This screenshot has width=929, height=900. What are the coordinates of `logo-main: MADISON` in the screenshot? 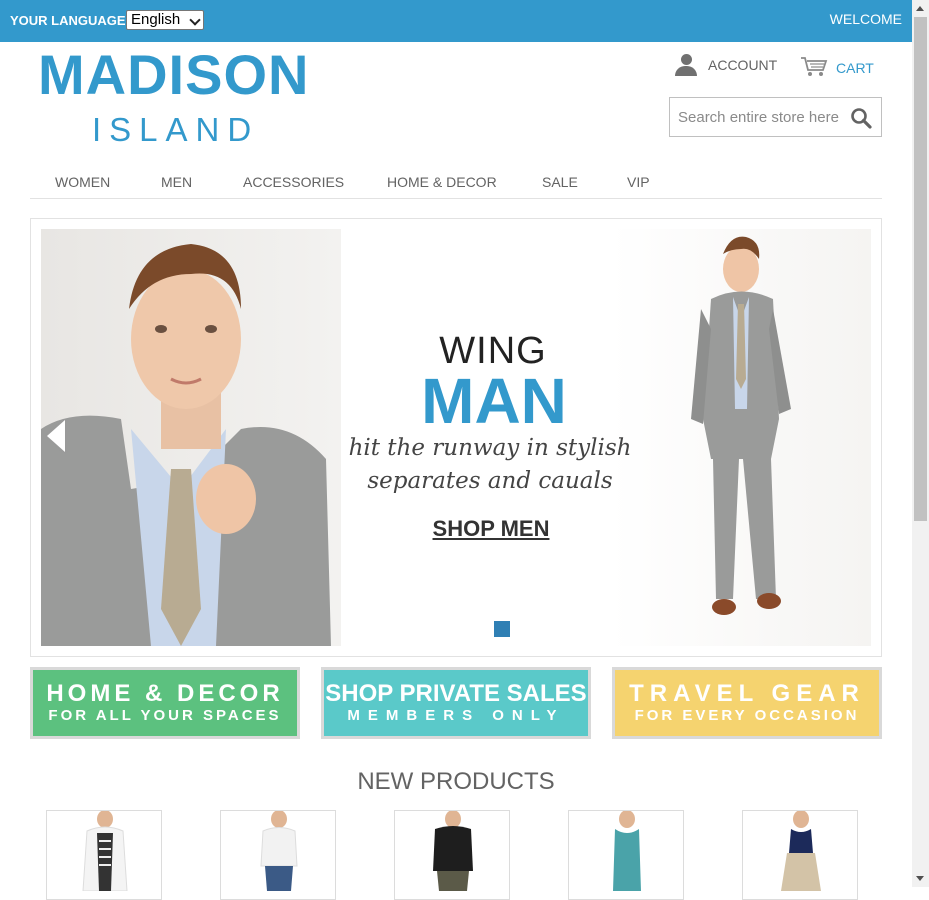 It's located at (173, 75).